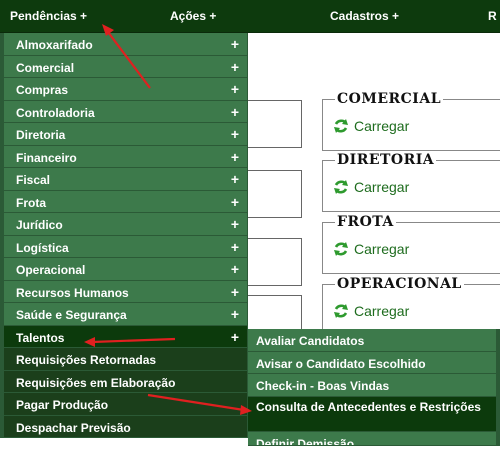 The height and width of the screenshot is (450, 500). I want to click on menu-item-fiscal: Fiscal +, so click(124, 179).